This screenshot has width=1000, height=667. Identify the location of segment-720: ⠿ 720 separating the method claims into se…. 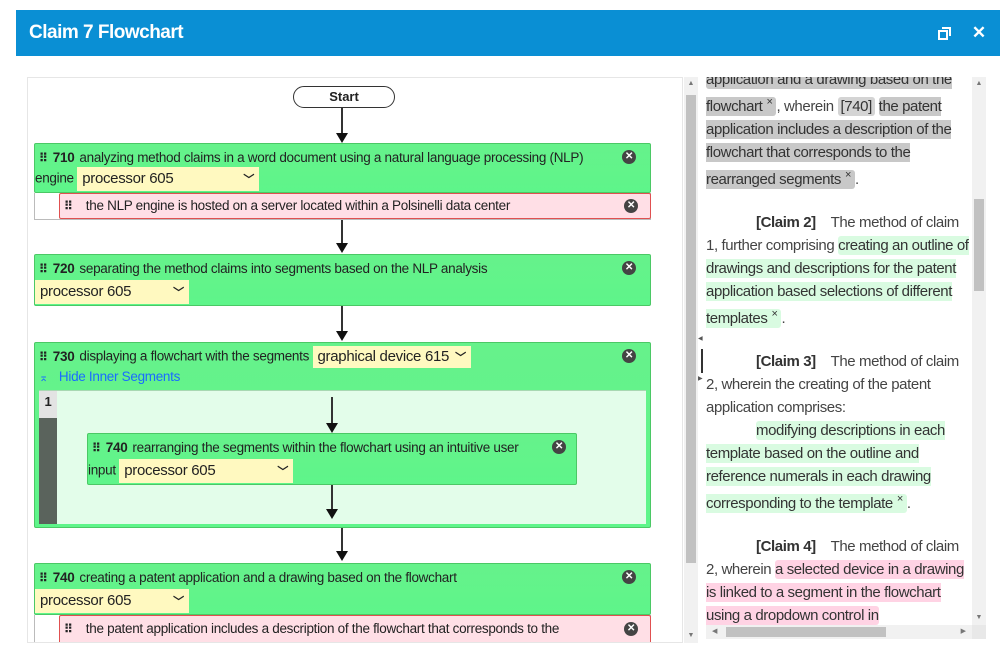
(342, 280).